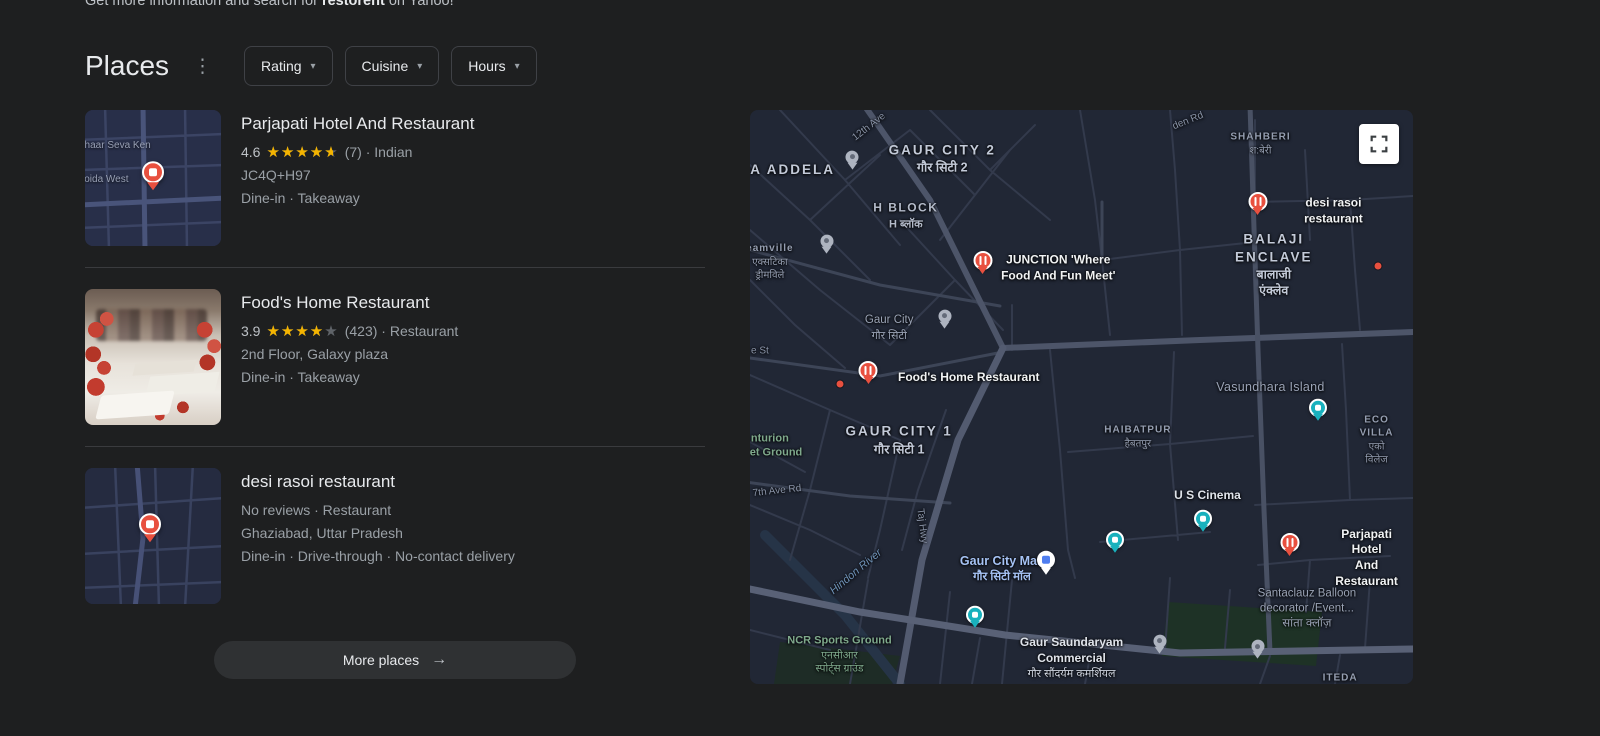 The height and width of the screenshot is (736, 1600). Describe the element at coordinates (118, 145) in the screenshot. I see `thumbnail-label: dhaar Seva Ken` at that location.